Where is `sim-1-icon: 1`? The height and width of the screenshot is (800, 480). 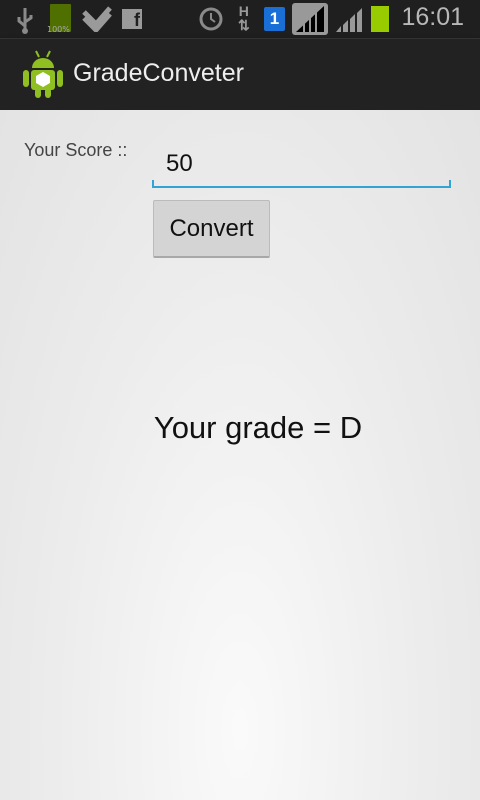 sim-1-icon: 1 is located at coordinates (274, 19).